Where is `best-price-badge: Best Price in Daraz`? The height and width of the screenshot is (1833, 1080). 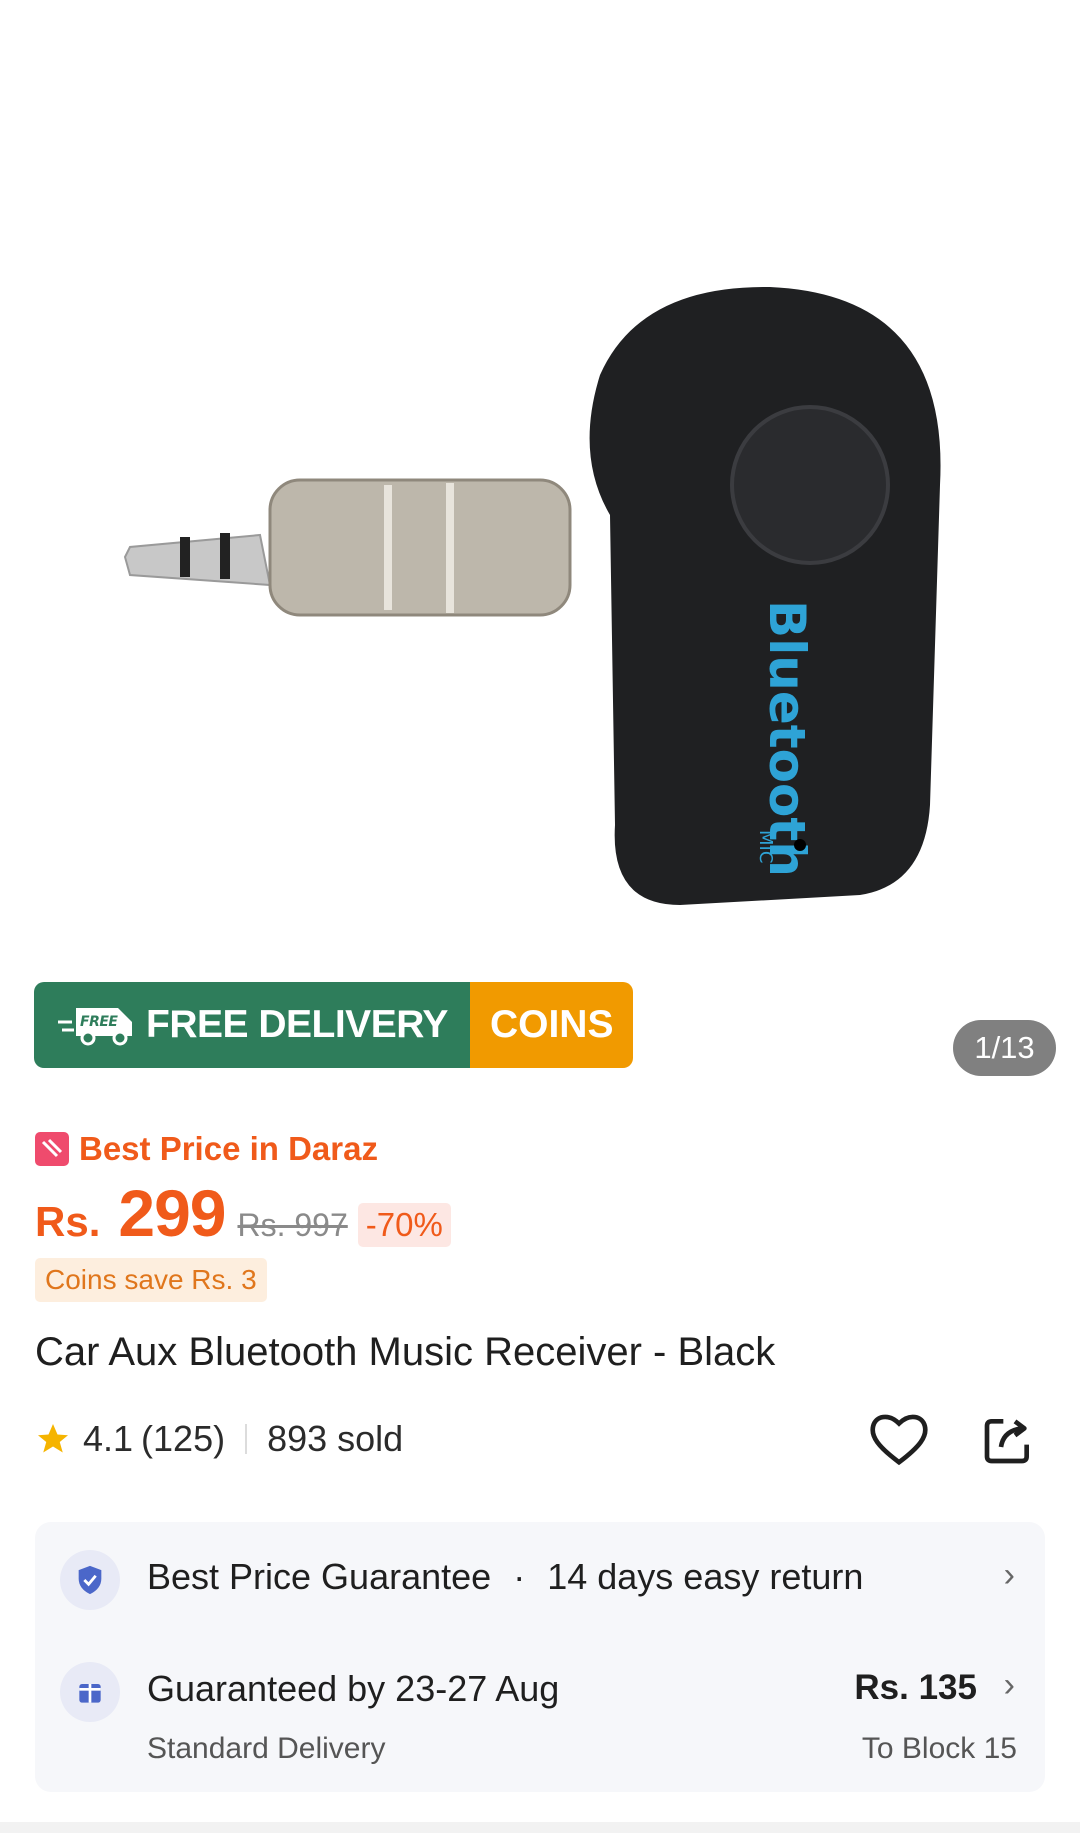 best-price-badge: Best Price in Daraz is located at coordinates (206, 1149).